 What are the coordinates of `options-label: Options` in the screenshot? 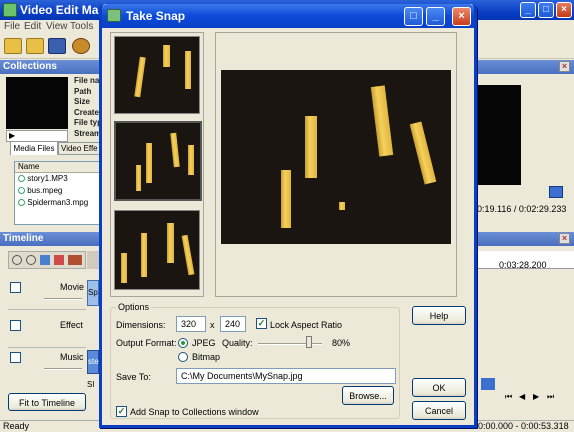 It's located at (134, 307).